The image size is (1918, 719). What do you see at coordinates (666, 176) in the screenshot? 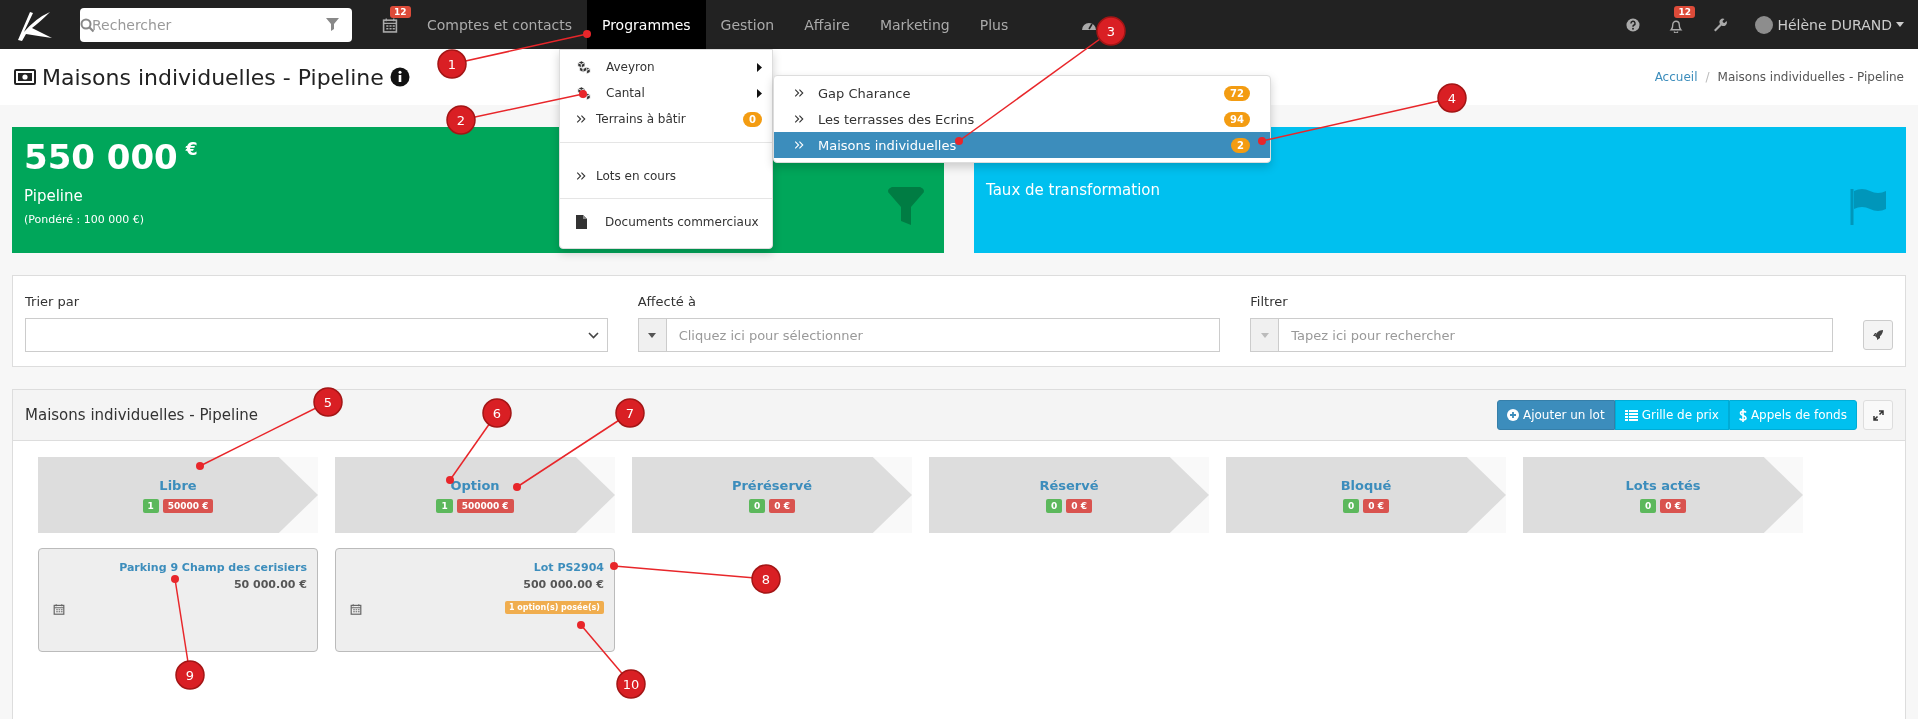
I see `menu-item: Lots en cours` at bounding box center [666, 176].